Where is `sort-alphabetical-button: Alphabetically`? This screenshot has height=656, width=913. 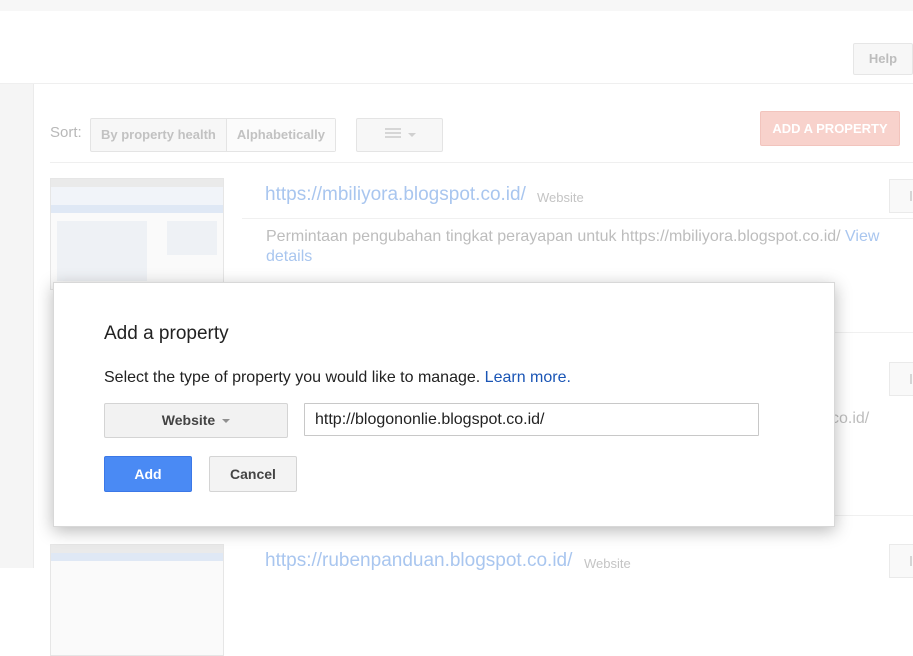 sort-alphabetical-button: Alphabetically is located at coordinates (280, 135).